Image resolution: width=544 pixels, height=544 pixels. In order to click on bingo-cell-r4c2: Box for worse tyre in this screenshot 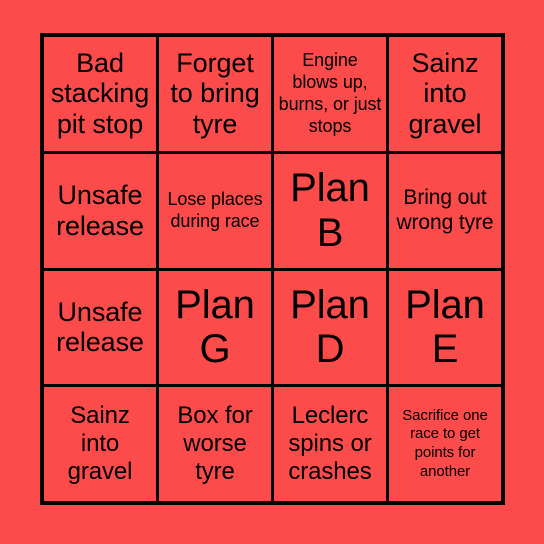, I will do `click(215, 444)`.